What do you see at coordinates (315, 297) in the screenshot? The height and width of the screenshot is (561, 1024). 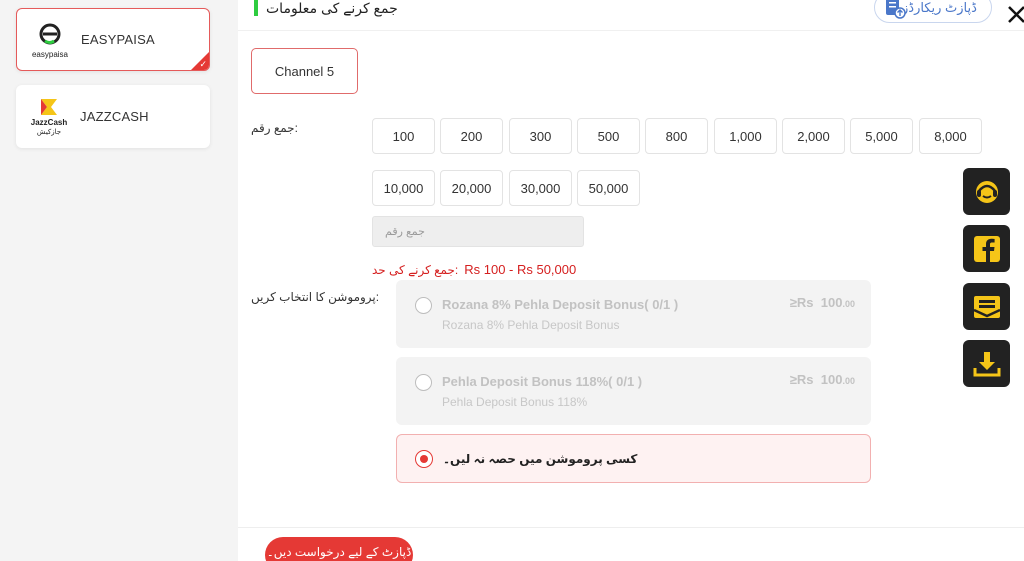 I see `promotion-label: پروموشن کا انتخاب کریں:` at bounding box center [315, 297].